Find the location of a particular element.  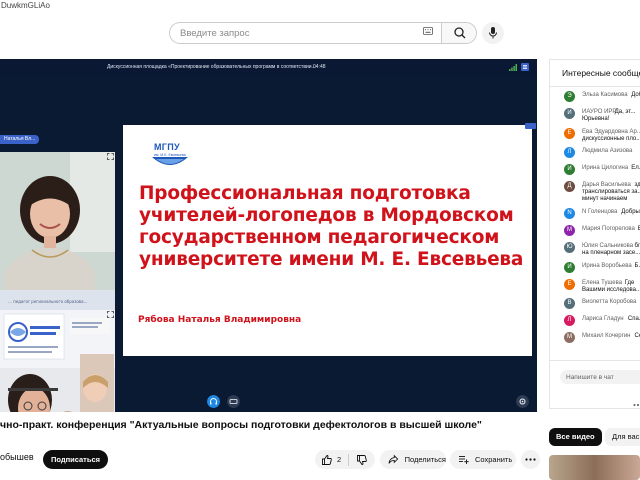

chat-author: Мария Погорелова is located at coordinates (608, 229).